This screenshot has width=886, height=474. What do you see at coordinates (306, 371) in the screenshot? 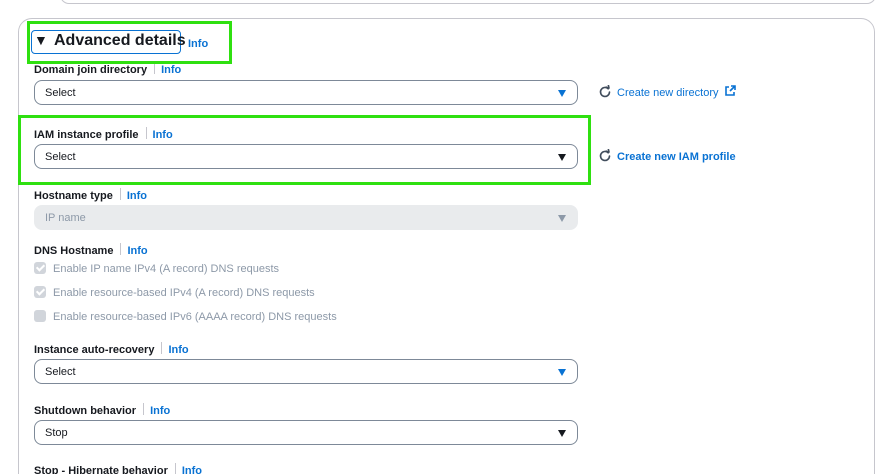
I see `auto-recovery-select: Select` at bounding box center [306, 371].